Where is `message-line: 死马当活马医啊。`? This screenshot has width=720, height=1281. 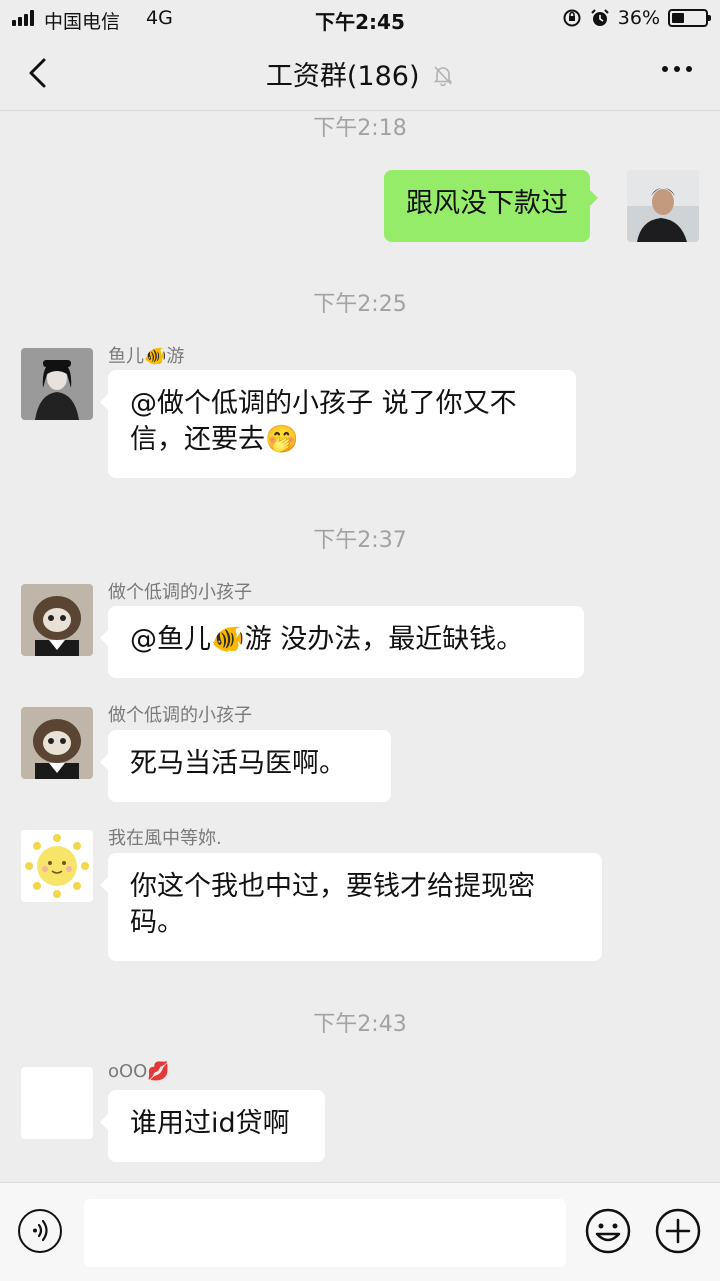 message-line: 死马当活马医啊。 is located at coordinates (238, 763).